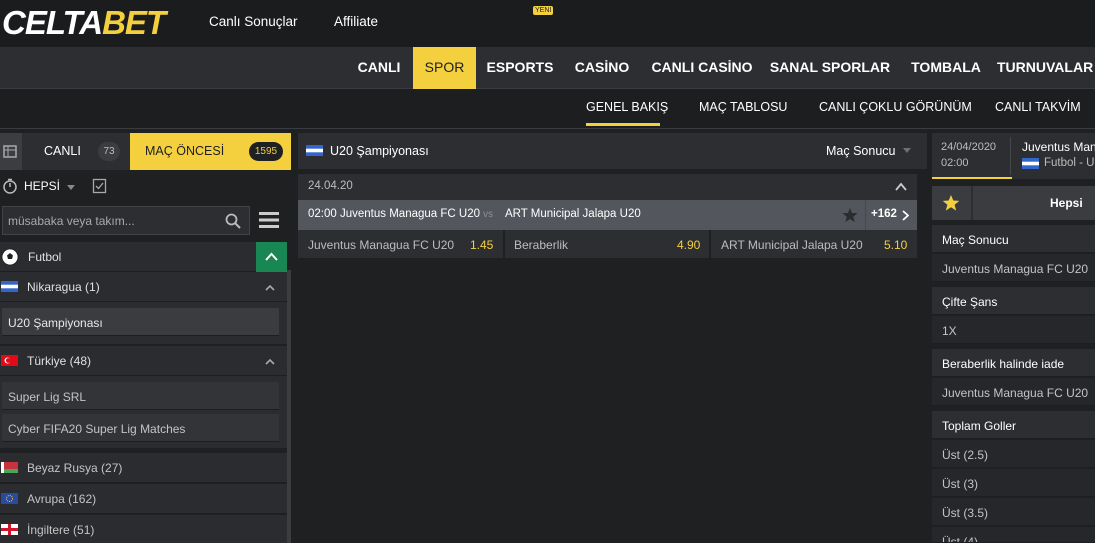 The width and height of the screenshot is (1095, 543). Describe the element at coordinates (884, 214) in the screenshot. I see `more-markets-count: +162` at that location.